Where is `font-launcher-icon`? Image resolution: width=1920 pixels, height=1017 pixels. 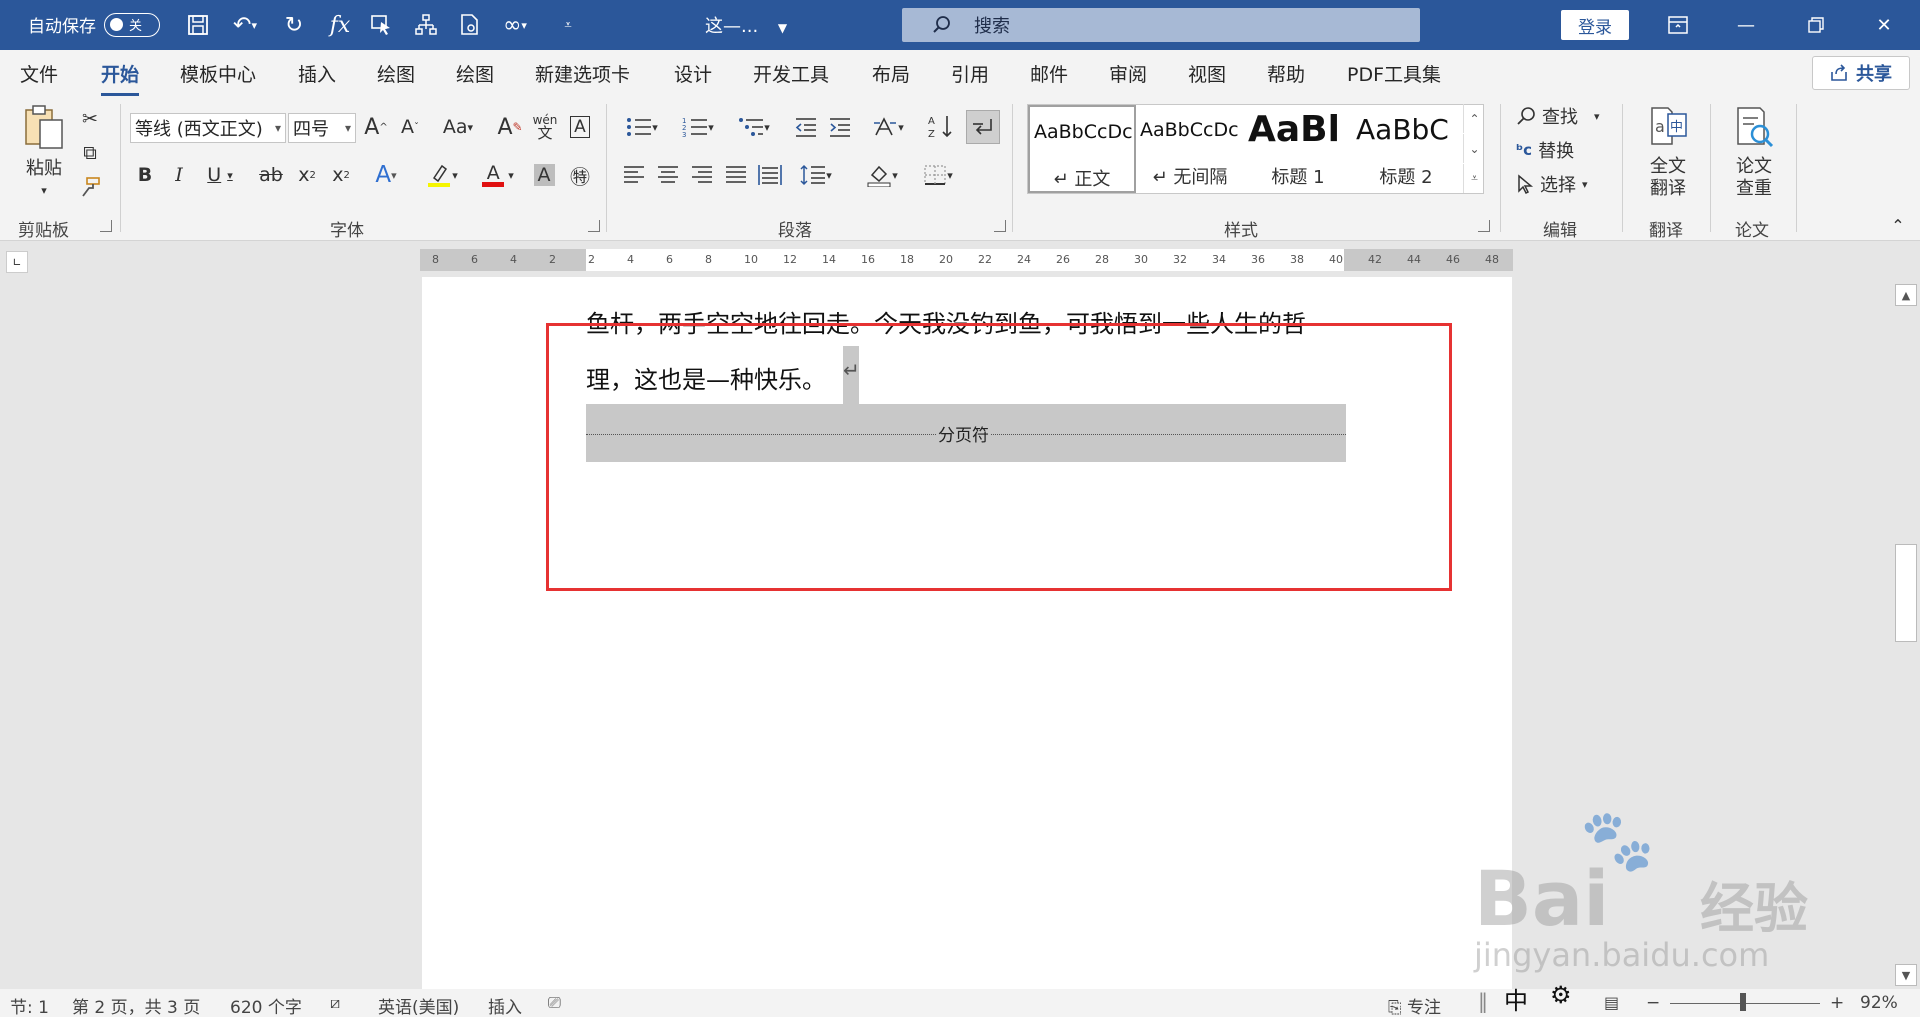 font-launcher-icon is located at coordinates (594, 226).